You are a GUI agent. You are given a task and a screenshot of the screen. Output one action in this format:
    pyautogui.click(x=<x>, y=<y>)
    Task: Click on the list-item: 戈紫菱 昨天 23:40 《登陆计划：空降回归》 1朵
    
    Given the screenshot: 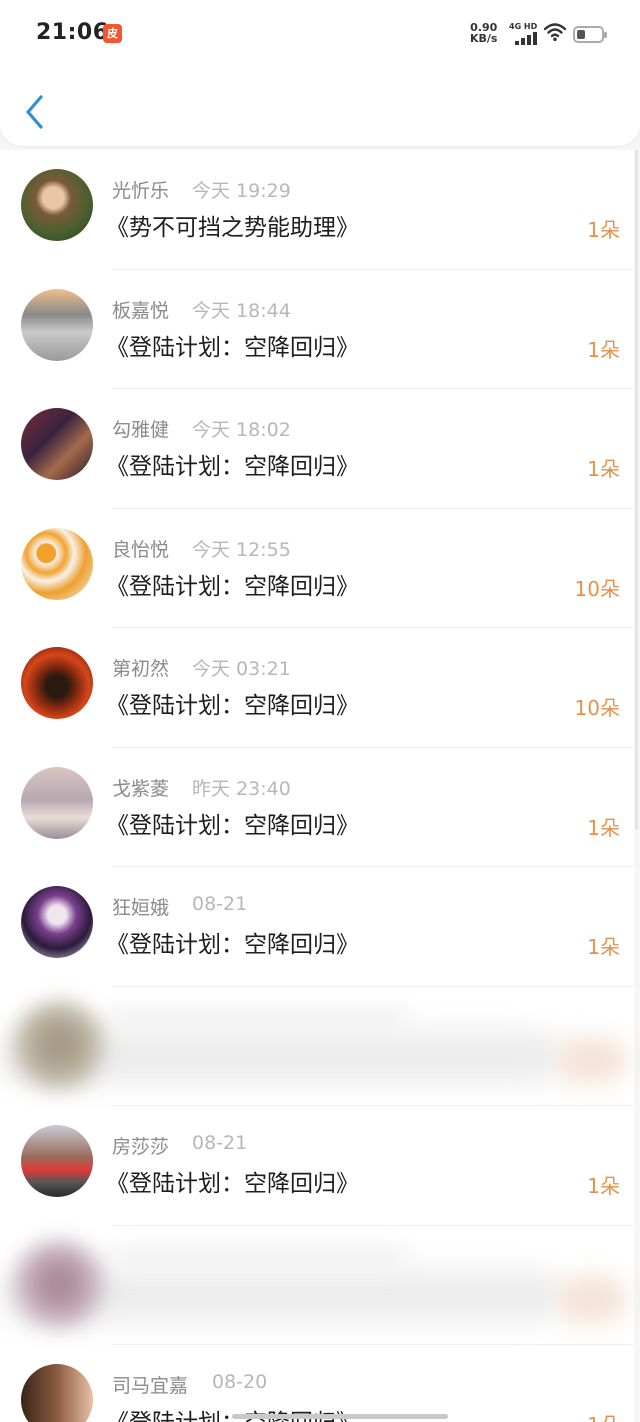 What is the action you would take?
    pyautogui.click(x=317, y=807)
    